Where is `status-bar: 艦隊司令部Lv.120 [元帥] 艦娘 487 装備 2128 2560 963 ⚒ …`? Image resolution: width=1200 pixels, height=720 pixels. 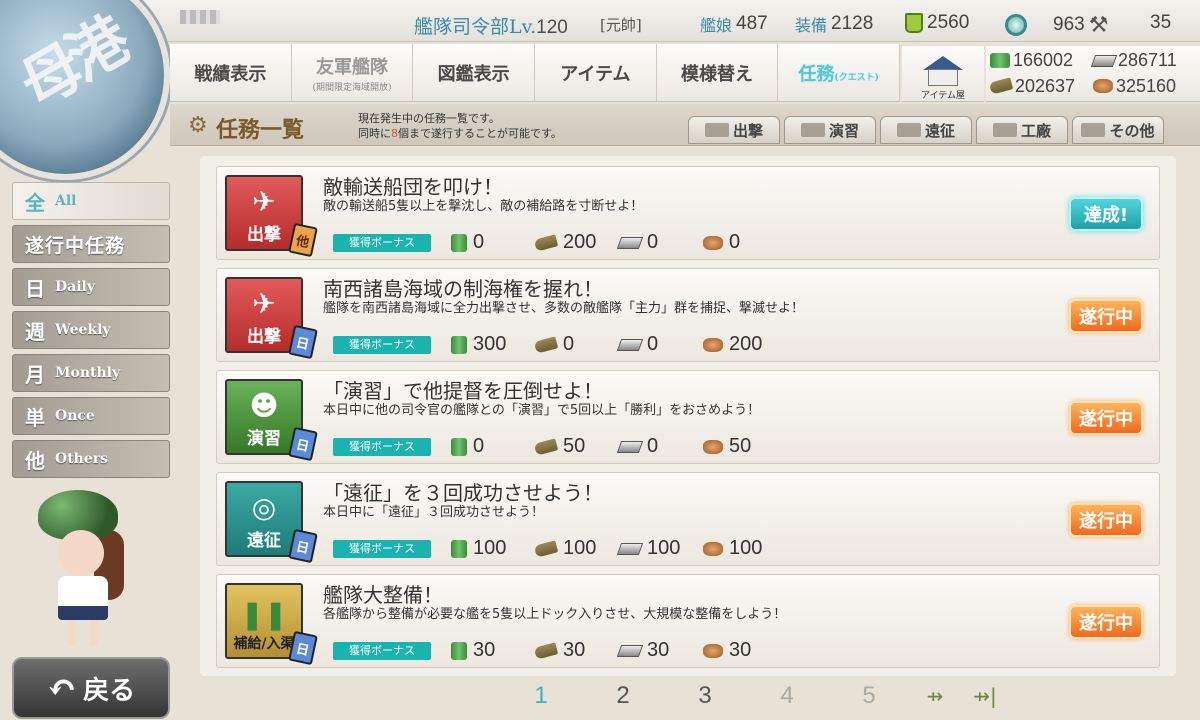 status-bar: 艦隊司令部Lv.120 [元帥] 艦娘 487 装備 2128 2560 963 ⚒ … is located at coordinates (600, 21).